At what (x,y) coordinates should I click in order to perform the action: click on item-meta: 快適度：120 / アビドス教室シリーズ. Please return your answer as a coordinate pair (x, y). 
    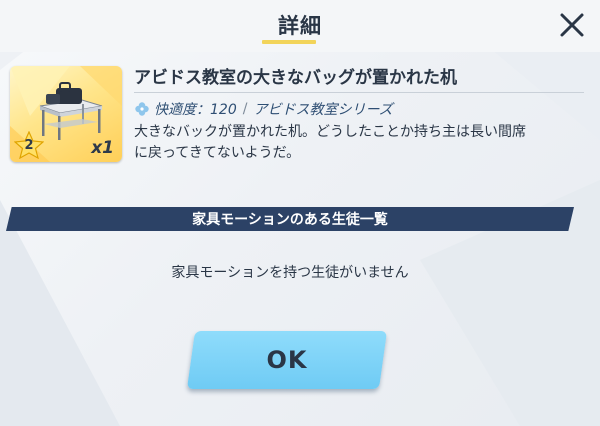
    Looking at the image, I should click on (263, 109).